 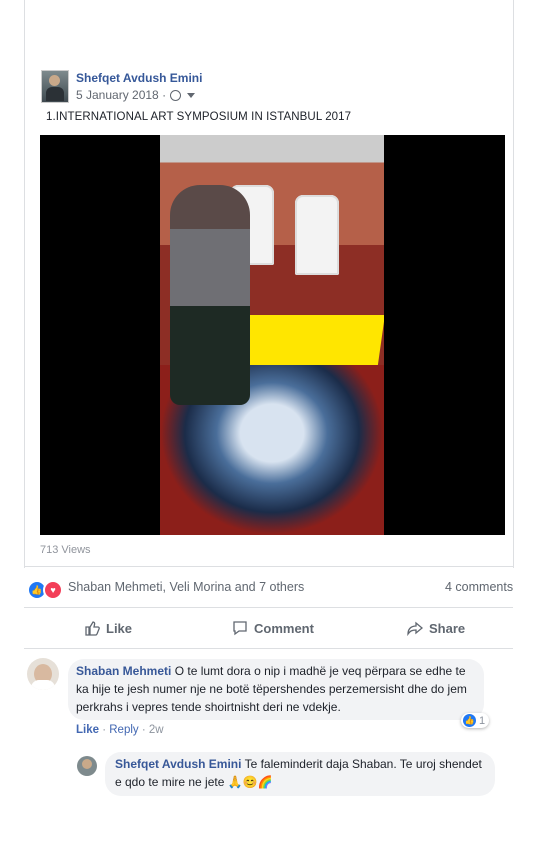 What do you see at coordinates (92, 628) in the screenshot?
I see `thumbs-up-icon` at bounding box center [92, 628].